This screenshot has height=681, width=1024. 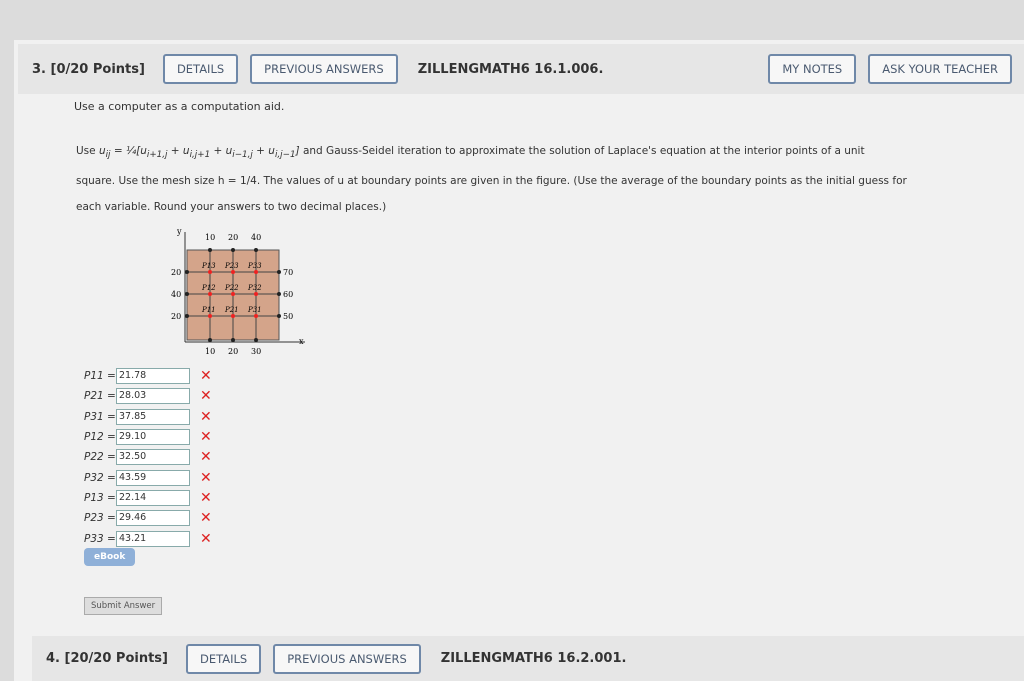 I want to click on ebook-button: eBook, so click(x=110, y=557).